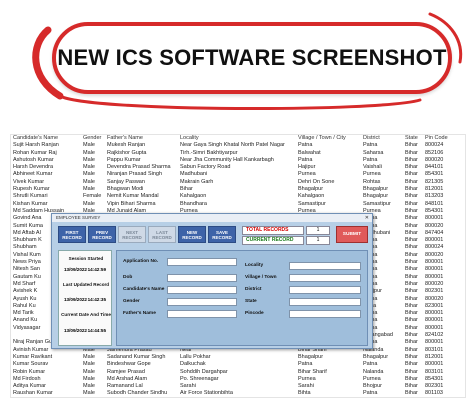 Image resolution: width=474 pixels, height=402 pixels. Describe the element at coordinates (212, 218) in the screenshot. I see `dialog-titlebar: EMPLOYEE SURVEY ✕` at that location.